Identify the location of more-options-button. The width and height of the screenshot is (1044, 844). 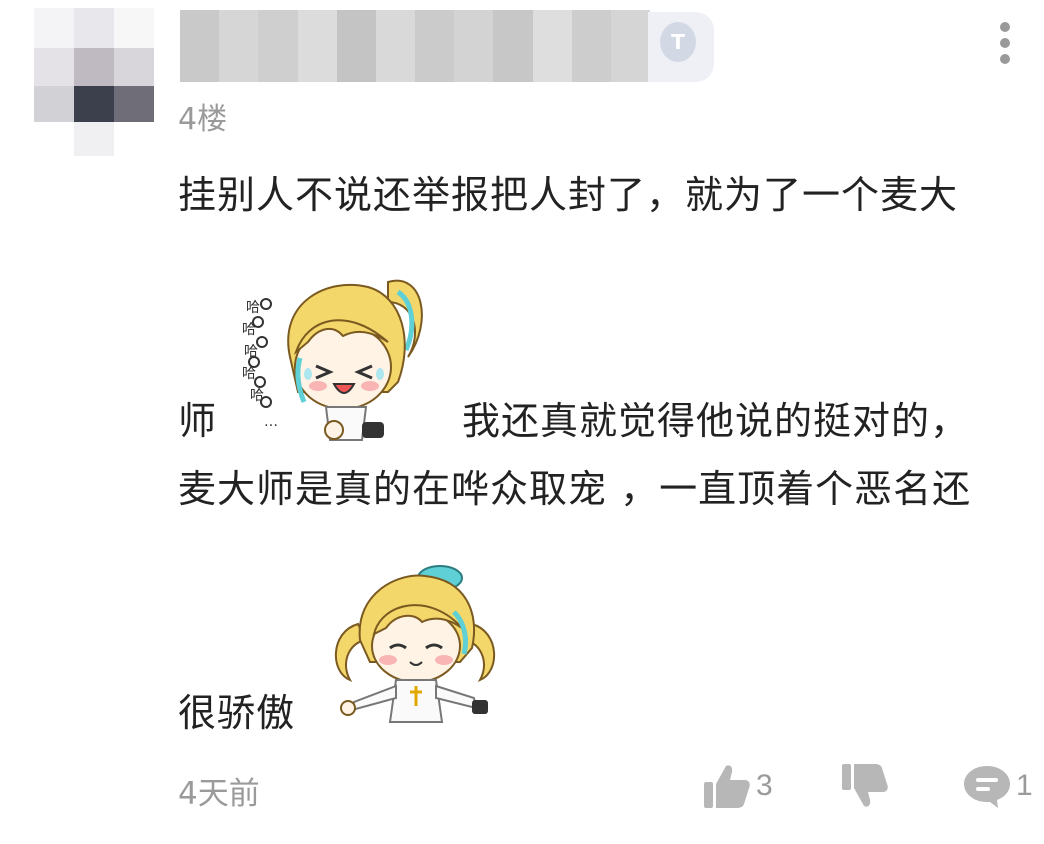
(1005, 47).